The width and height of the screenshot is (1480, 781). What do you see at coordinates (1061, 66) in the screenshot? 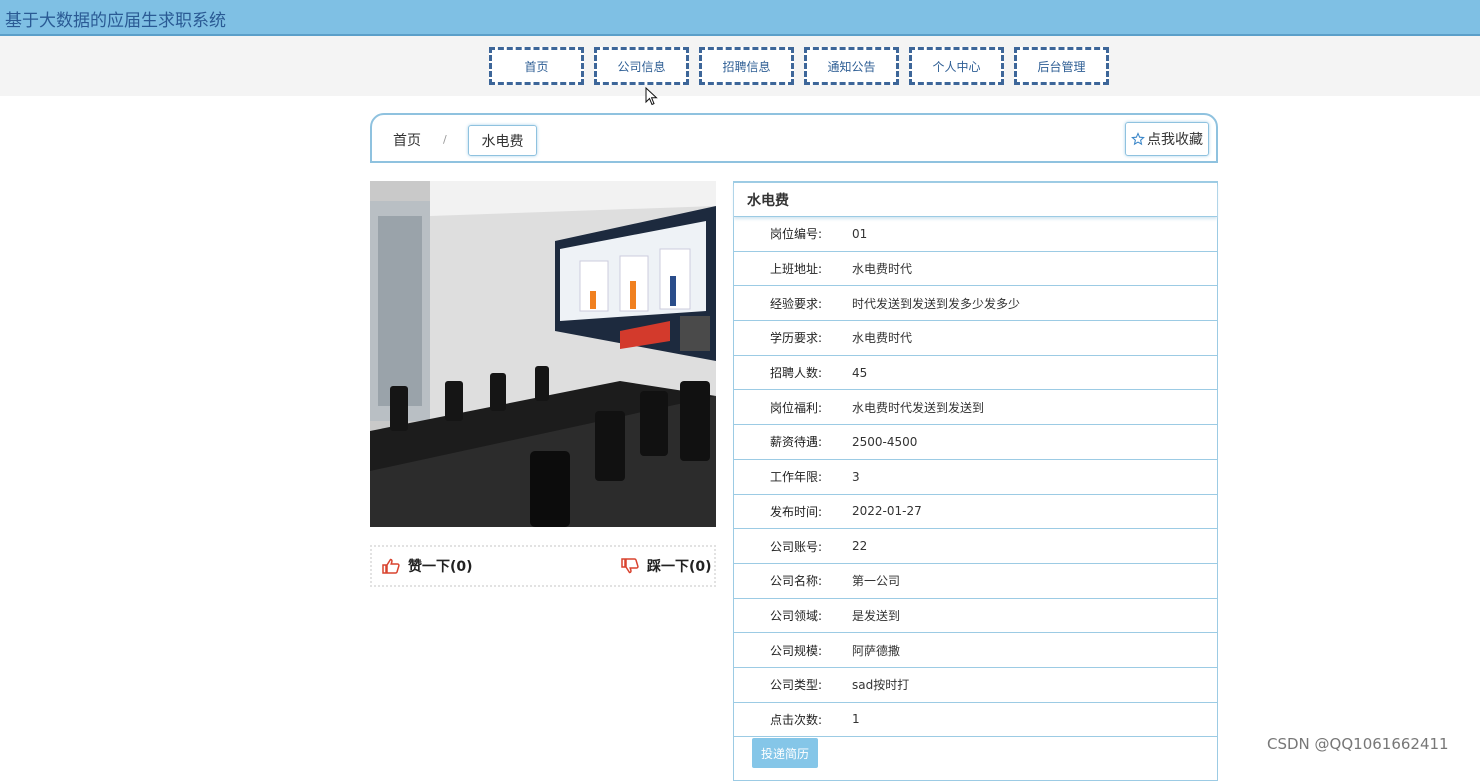
I see `nav-item-admin: 后台管理` at bounding box center [1061, 66].